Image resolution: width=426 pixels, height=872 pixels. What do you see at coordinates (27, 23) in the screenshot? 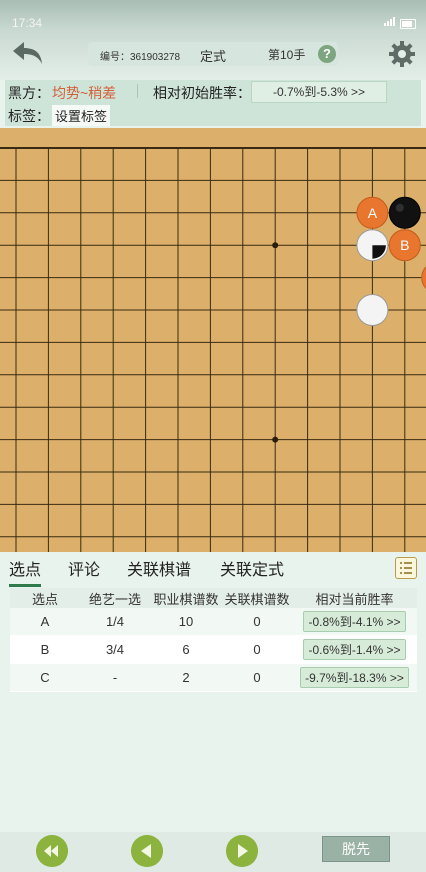
I see `status-time: 17:34` at bounding box center [27, 23].